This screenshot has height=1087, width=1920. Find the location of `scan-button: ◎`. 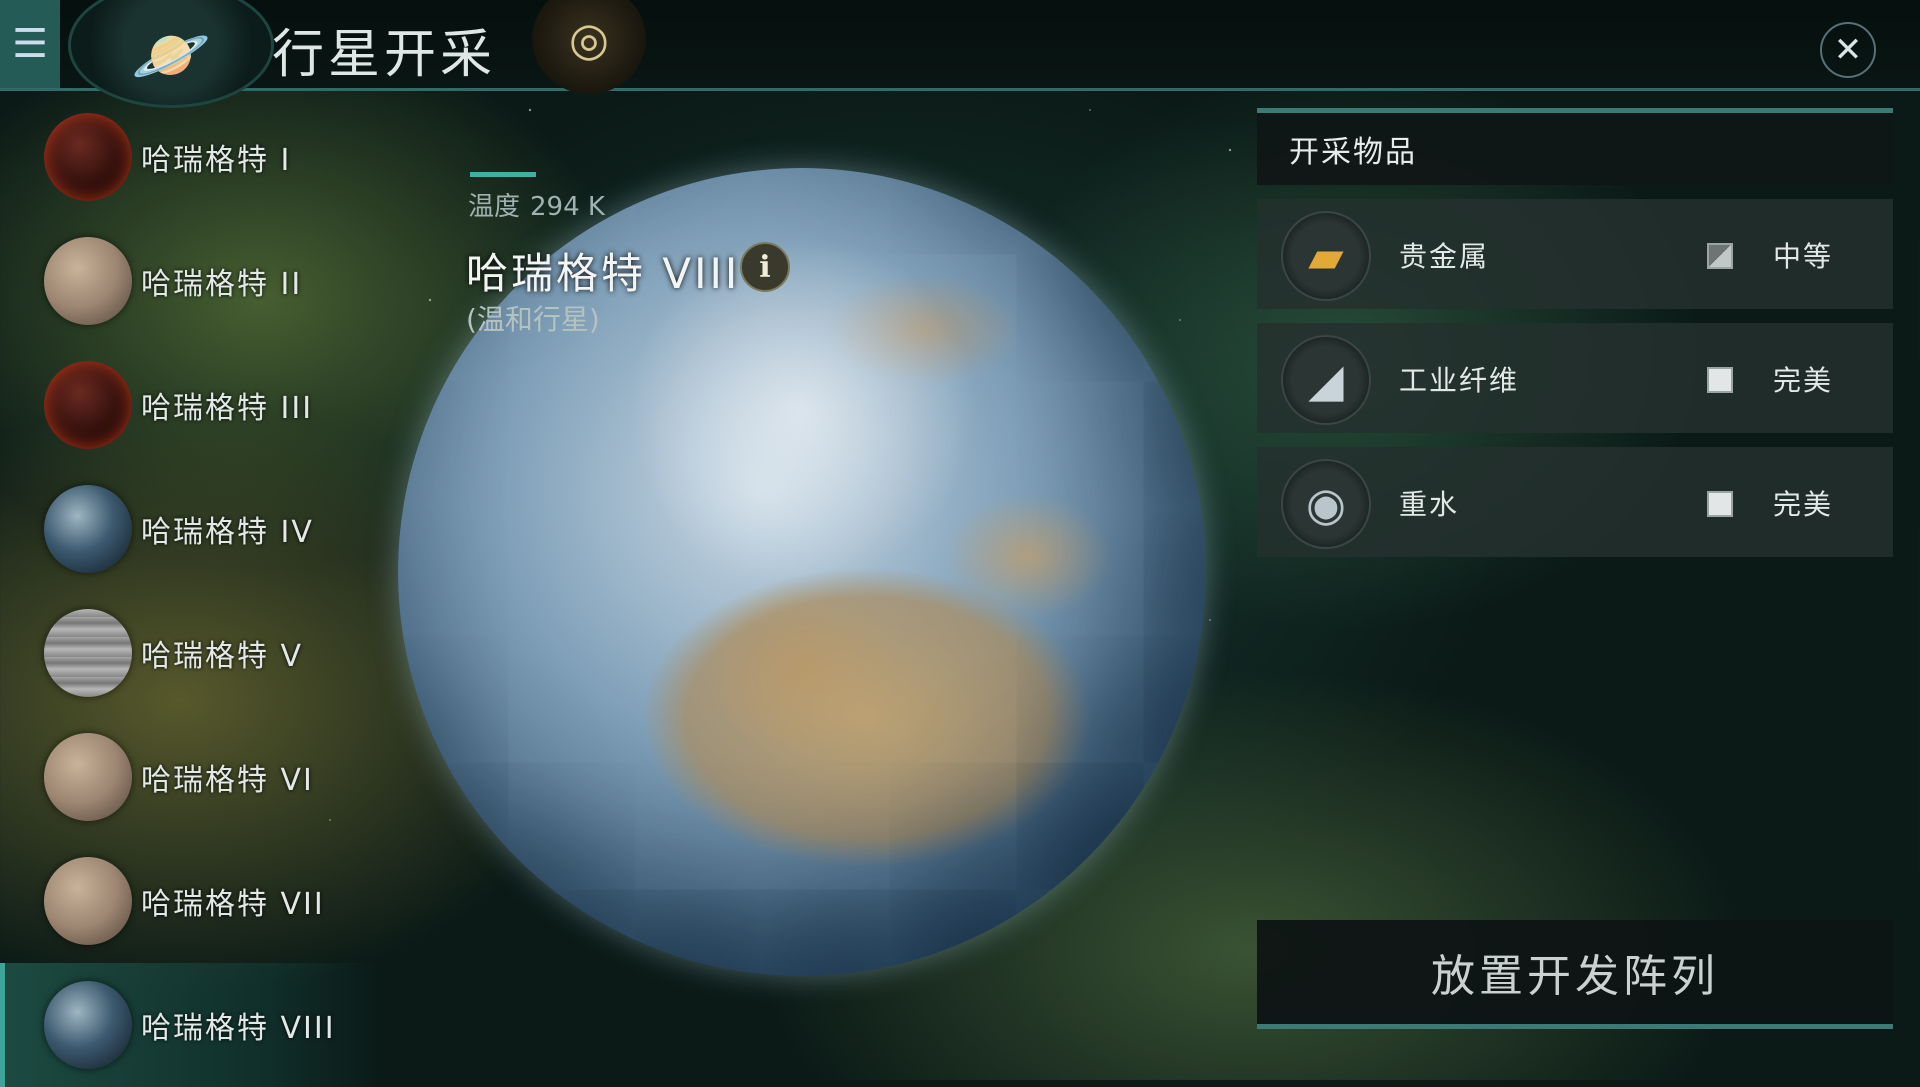

scan-button: ◎ is located at coordinates (589, 47).